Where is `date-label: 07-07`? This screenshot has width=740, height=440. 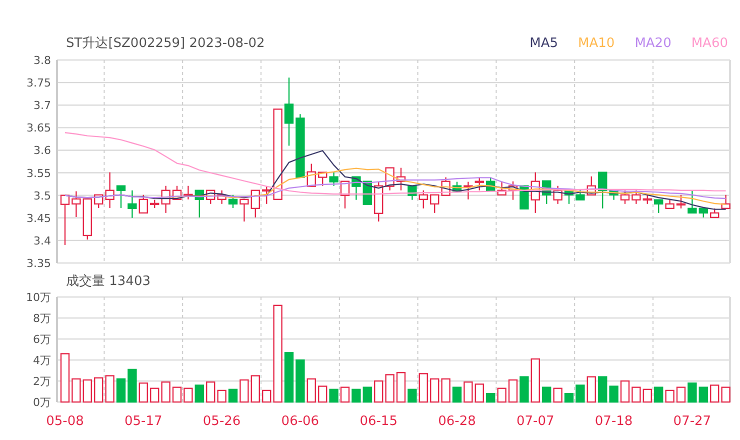 date-label: 07-07 is located at coordinates (535, 421).